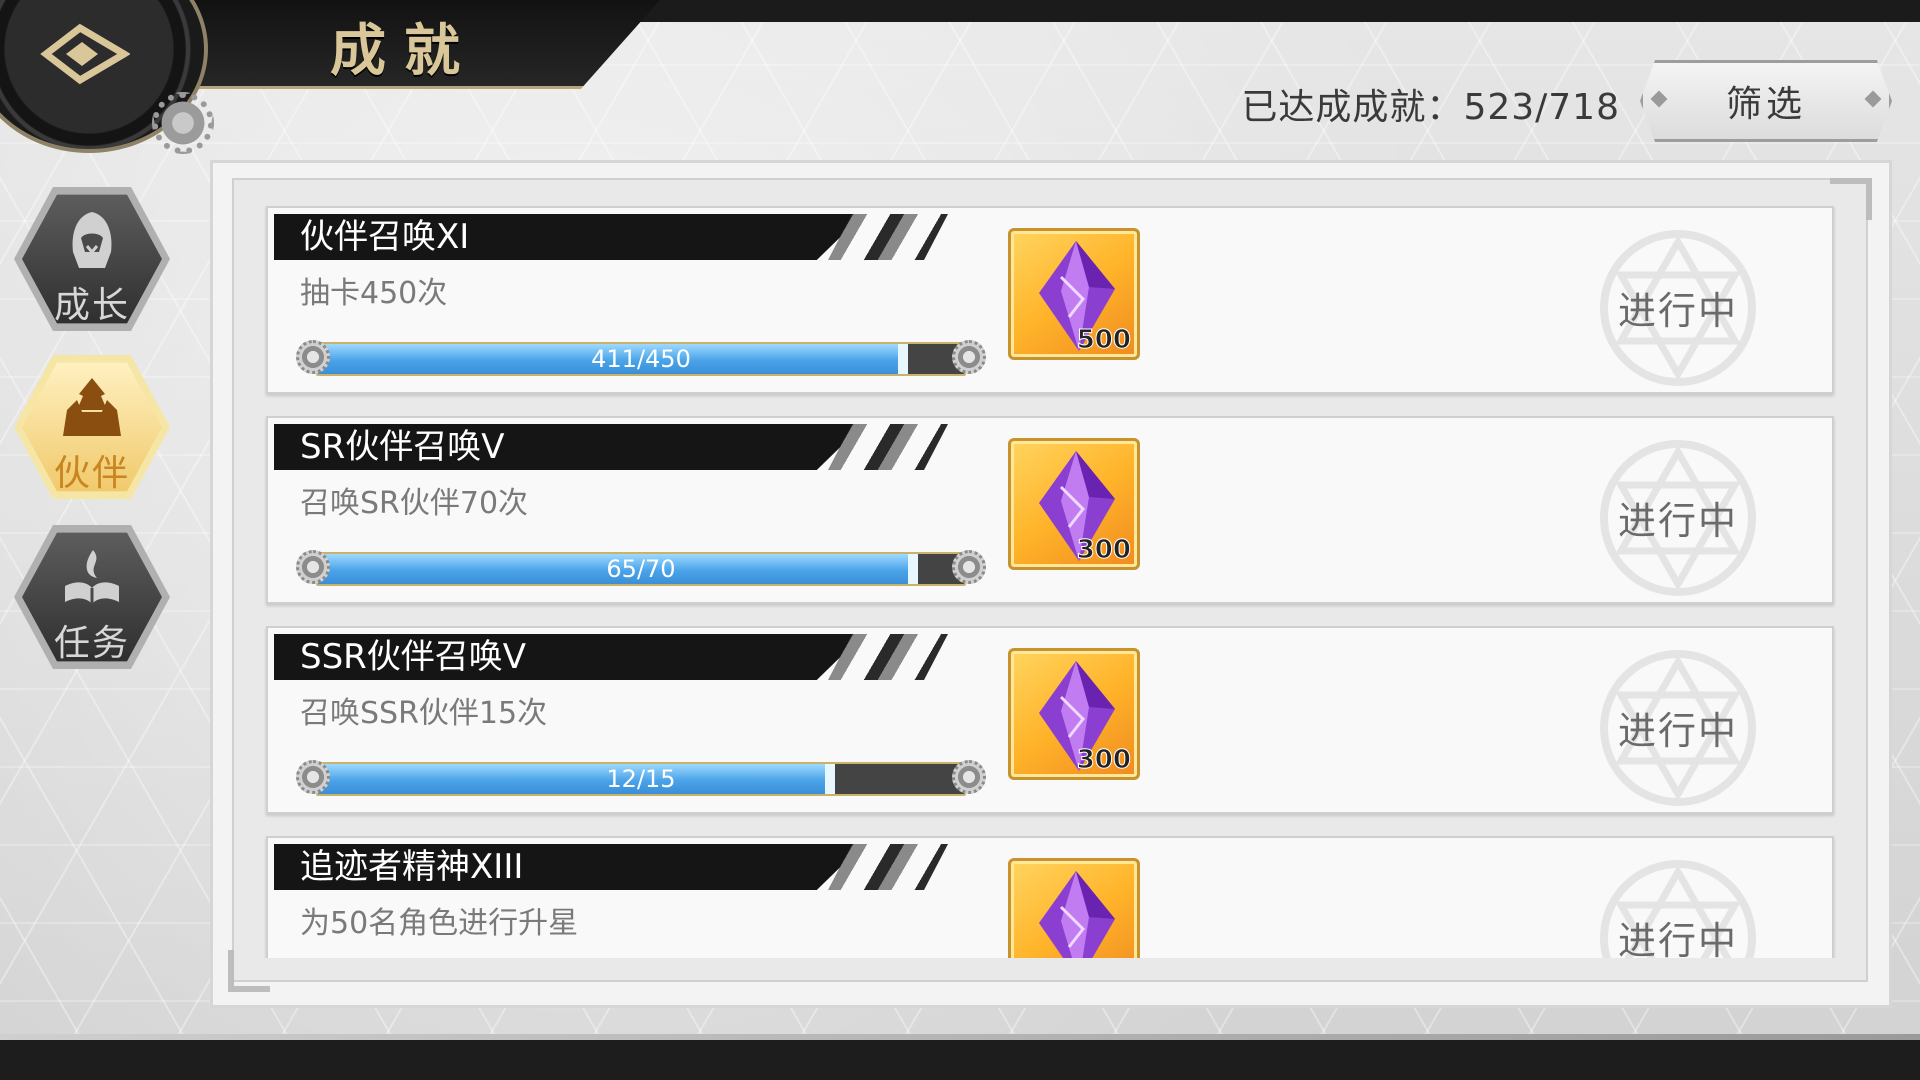 This screenshot has width=1920, height=1080. I want to click on tab-partner: 伙伴, so click(92, 427).